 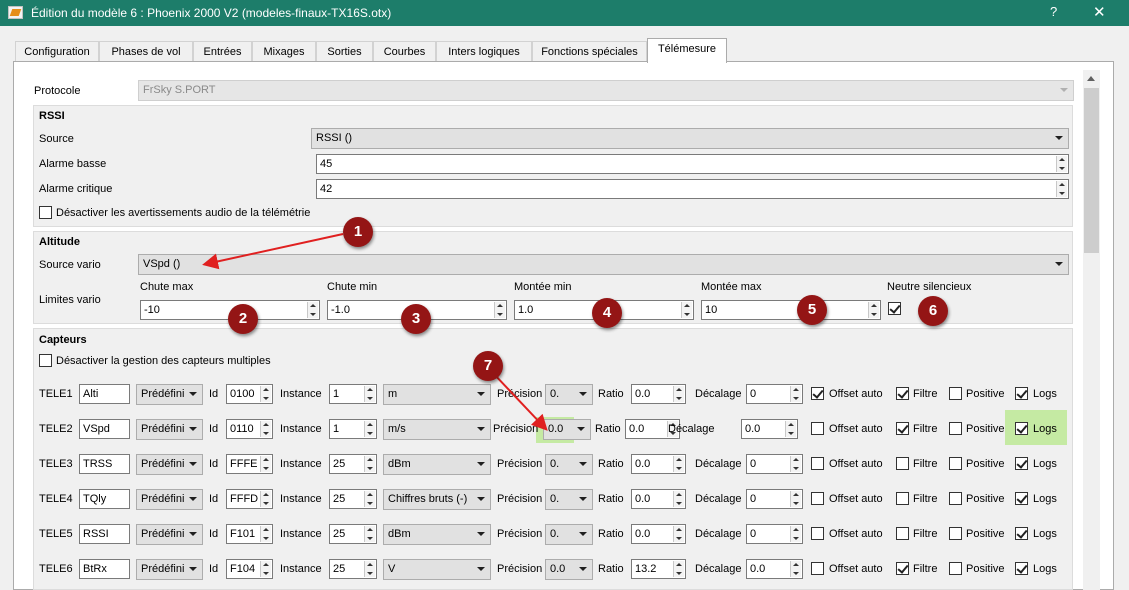 What do you see at coordinates (488, 366) in the screenshot?
I see `annotation-badge-7: 7` at bounding box center [488, 366].